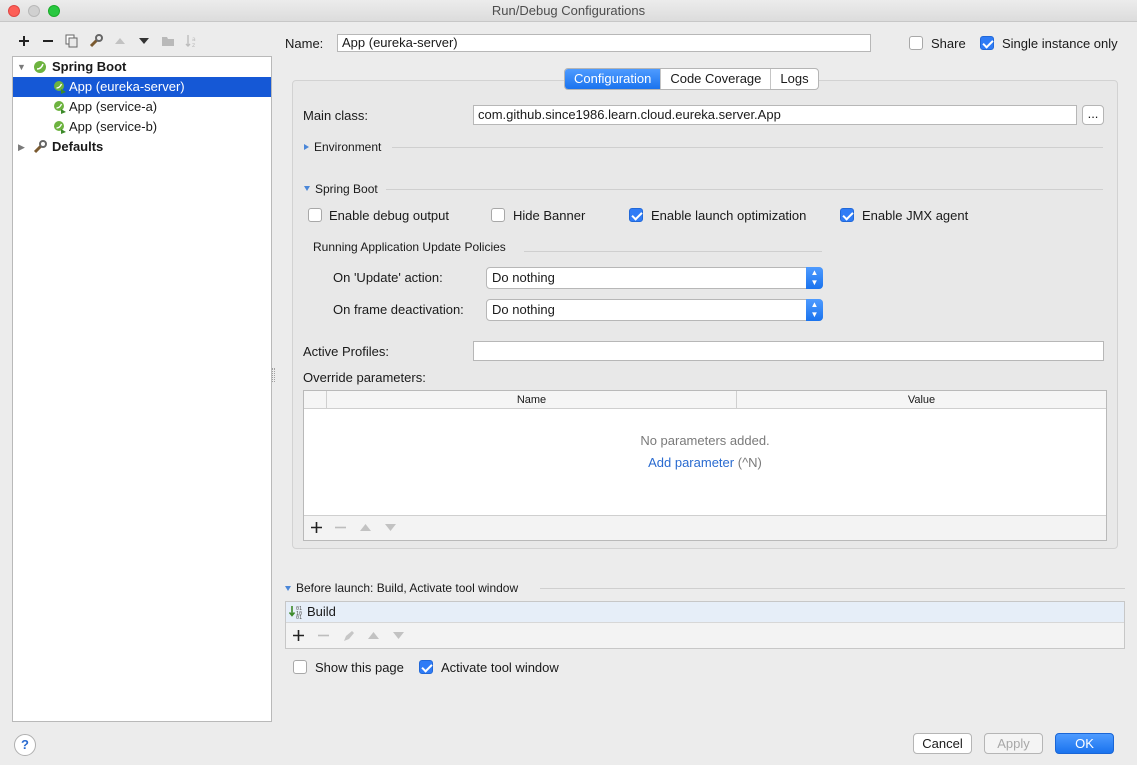  What do you see at coordinates (942, 743) in the screenshot?
I see `cancel-button: Cancel` at bounding box center [942, 743].